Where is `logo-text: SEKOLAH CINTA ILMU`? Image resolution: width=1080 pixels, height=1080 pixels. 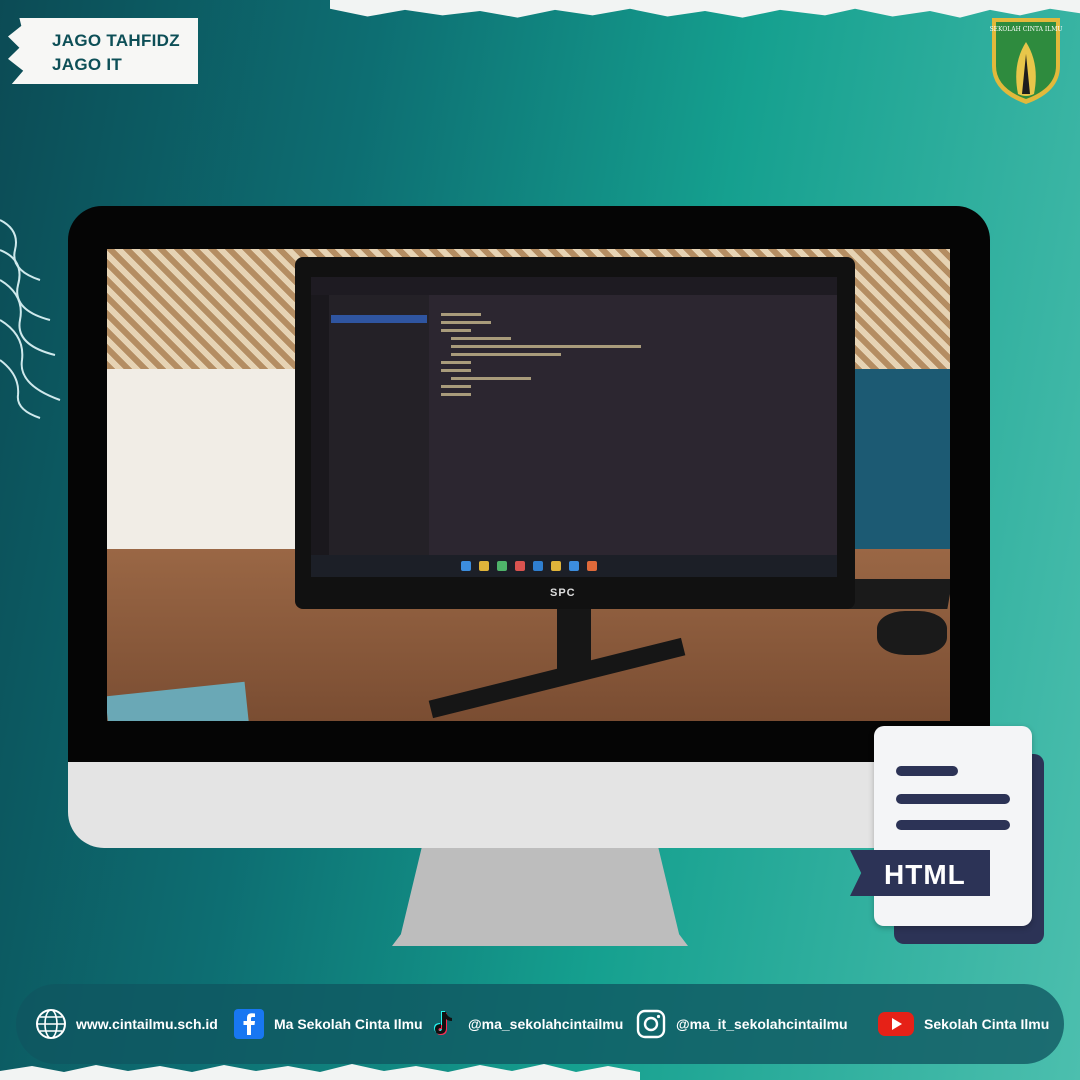
logo-text: SEKOLAH CINTA ILMU is located at coordinates (1026, 29).